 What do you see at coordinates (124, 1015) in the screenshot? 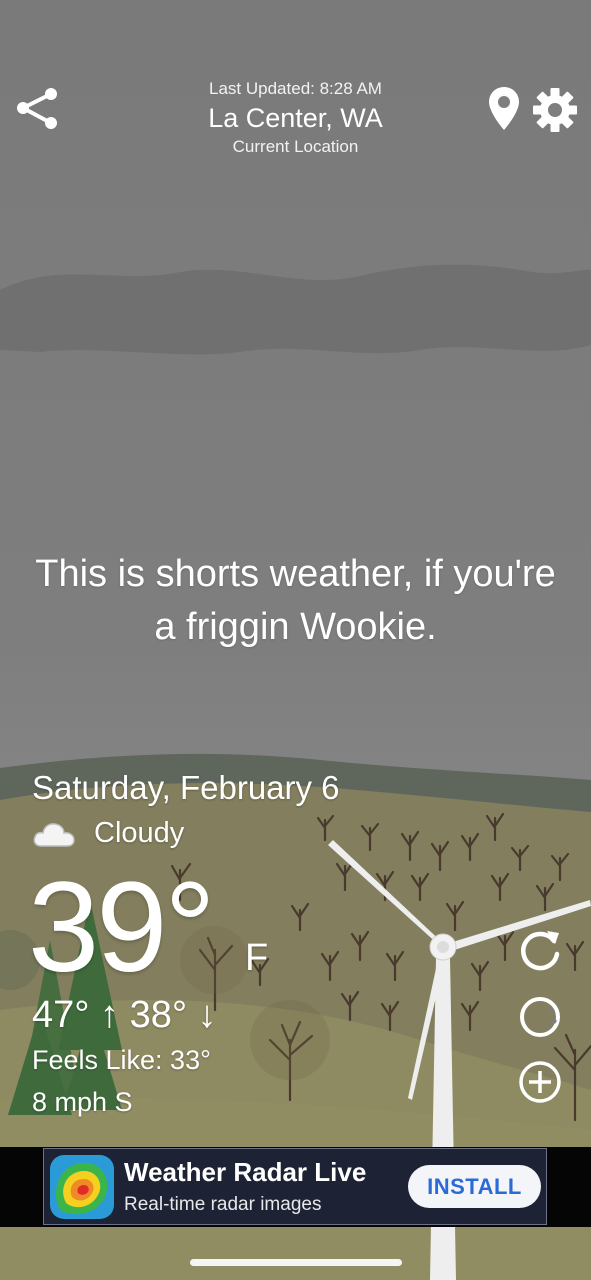
I see `high-low-temperature: 47° ↑ 38° ↓` at bounding box center [124, 1015].